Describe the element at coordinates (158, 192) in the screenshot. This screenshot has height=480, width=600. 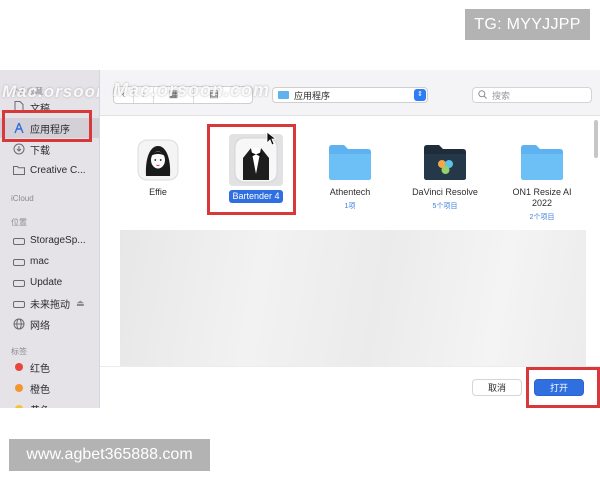
I see `file-name: Effie` at that location.